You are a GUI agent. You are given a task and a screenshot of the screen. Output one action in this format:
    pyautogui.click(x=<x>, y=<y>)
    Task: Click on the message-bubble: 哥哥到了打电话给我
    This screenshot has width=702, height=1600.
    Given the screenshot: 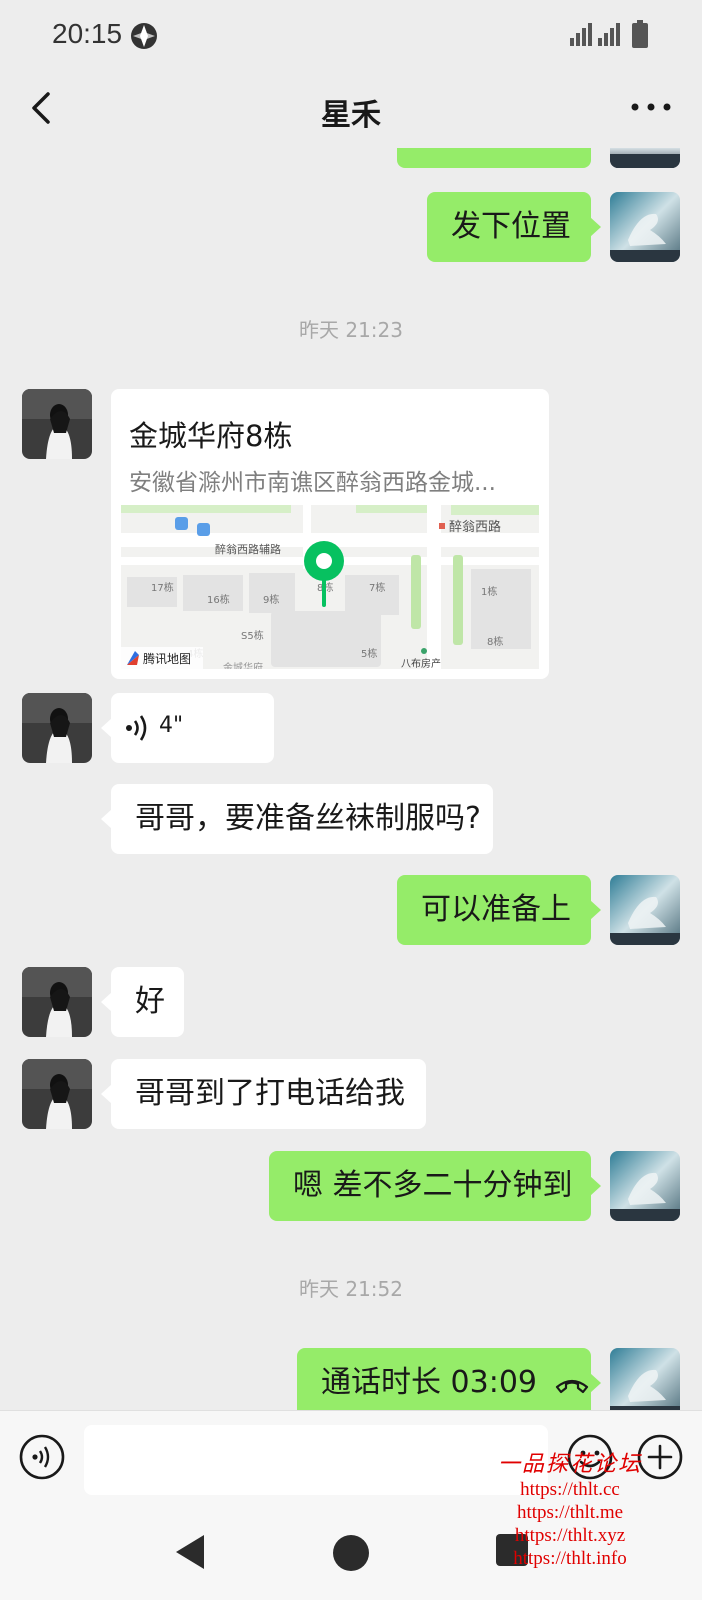 What is the action you would take?
    pyautogui.click(x=263, y=1094)
    